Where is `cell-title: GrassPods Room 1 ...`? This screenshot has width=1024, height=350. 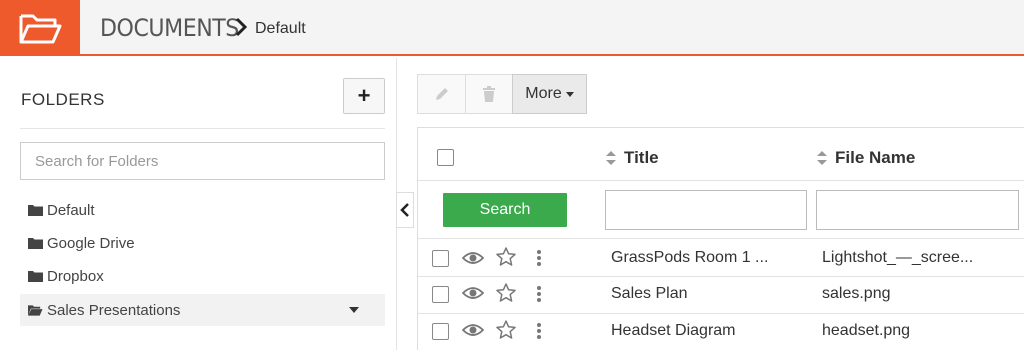 cell-title: GrassPods Room 1 ... is located at coordinates (689, 258).